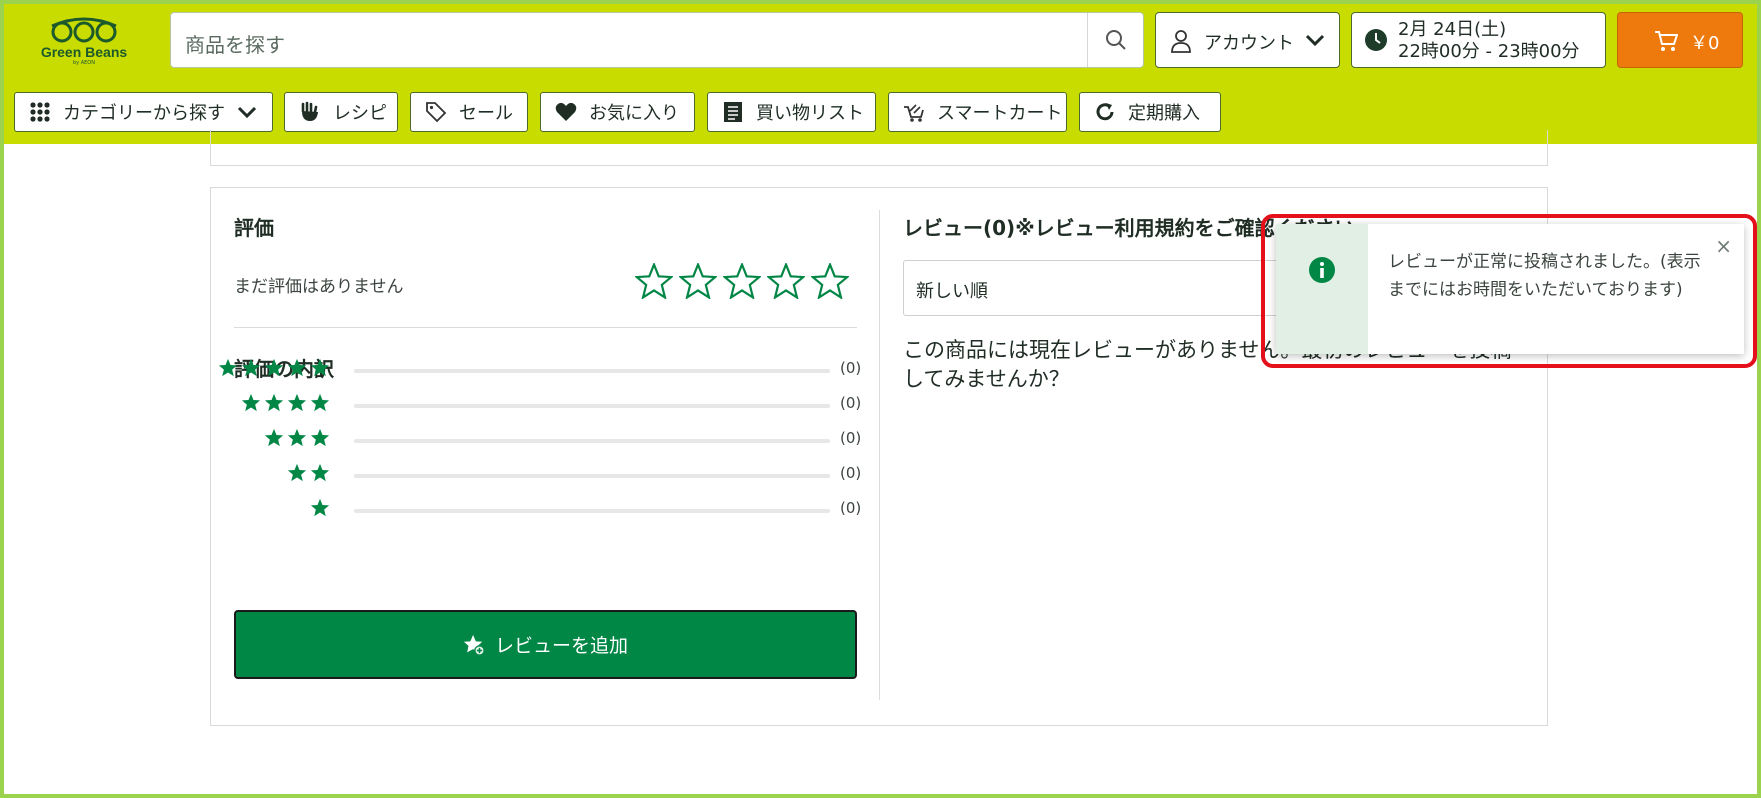 The image size is (1761, 798). Describe the element at coordinates (235, 45) in the screenshot. I see `search-placeholder: 商品を探す` at that location.